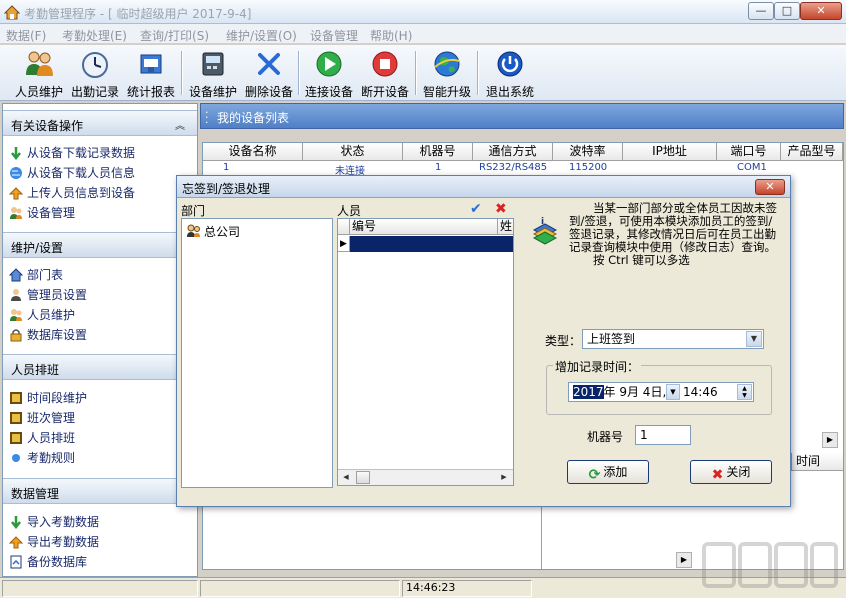 The image size is (846, 598). Describe the element at coordinates (42, 213) in the screenshot. I see `sidebar-item-device-manage: 设备管理` at that location.